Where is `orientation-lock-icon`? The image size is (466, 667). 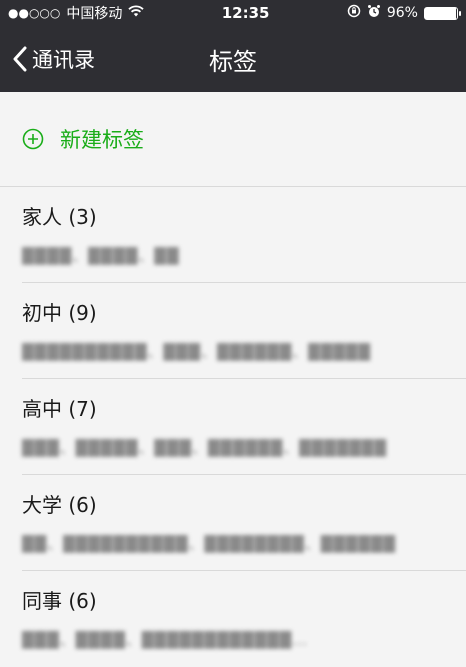
orientation-lock-icon is located at coordinates (354, 13).